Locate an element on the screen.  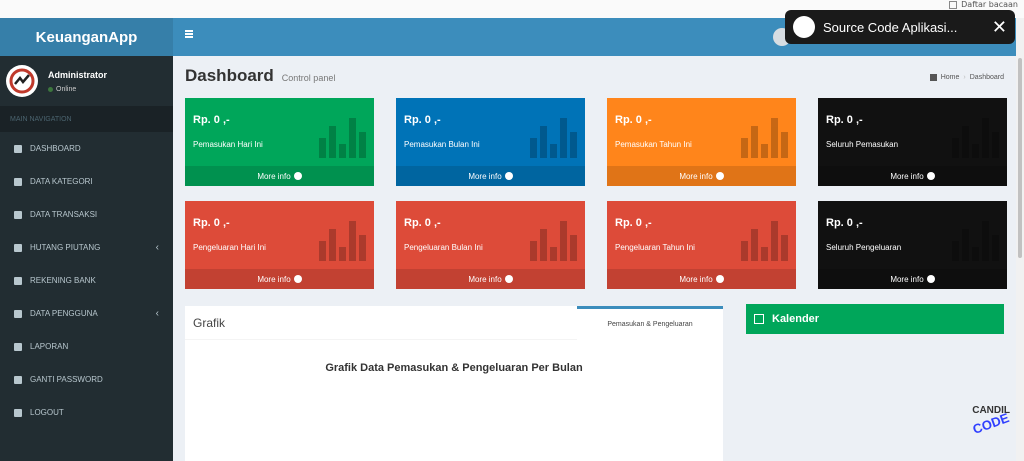
sidebar-item-label: HUTANG PIUTANG is located at coordinates (65, 247).